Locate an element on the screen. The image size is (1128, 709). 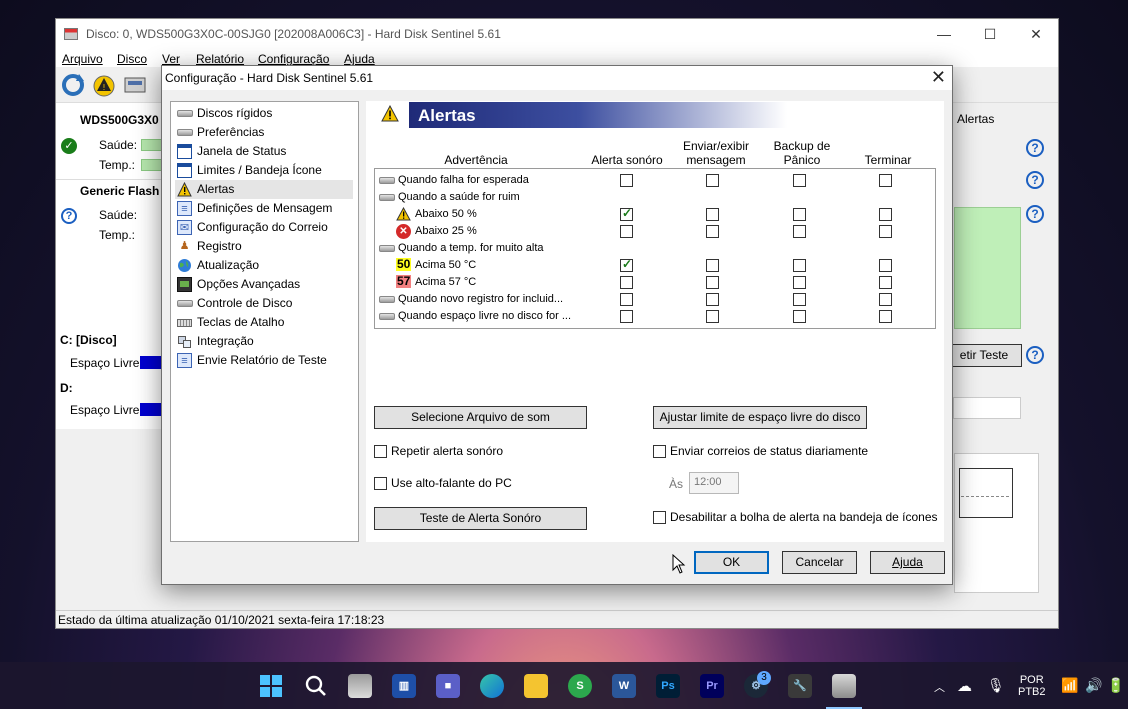
teams-chat-icon: ■ is located at coordinates (448, 686).